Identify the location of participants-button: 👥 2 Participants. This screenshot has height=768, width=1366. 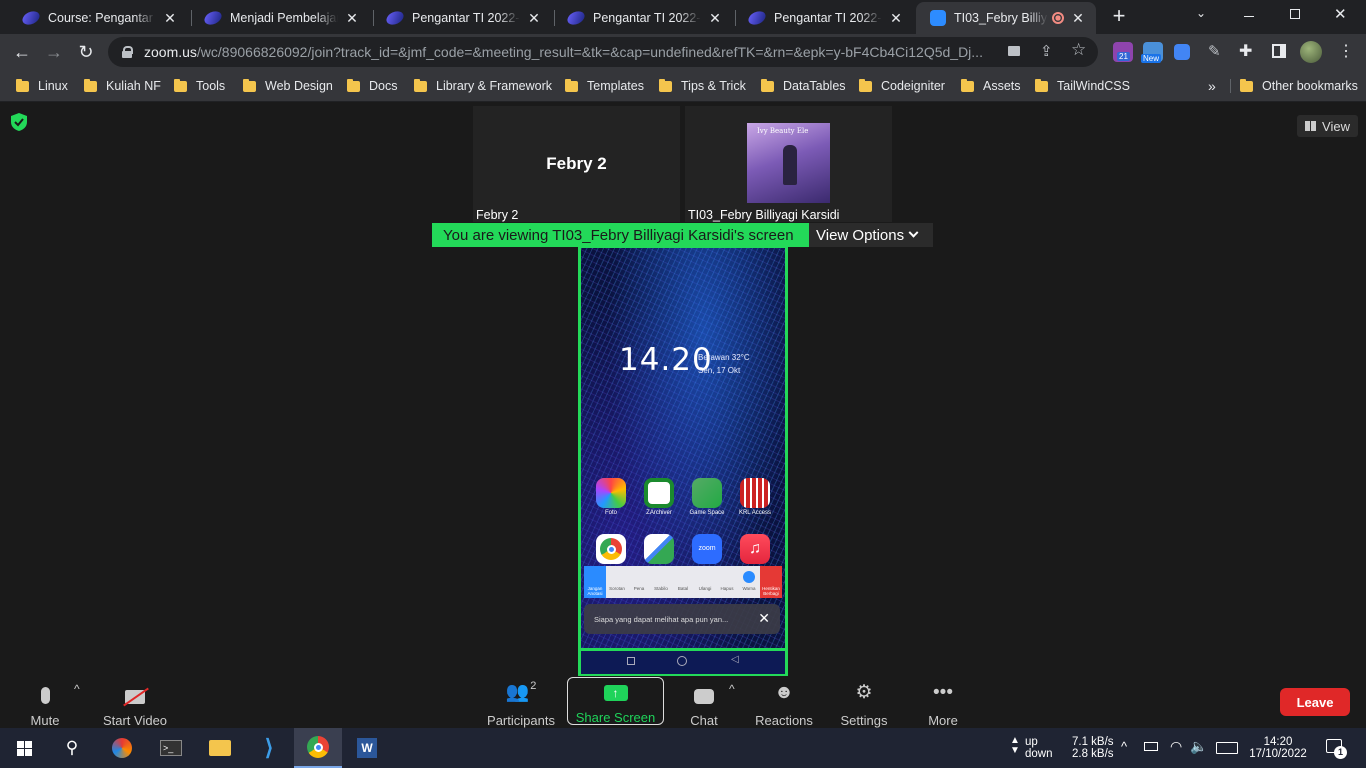
(521, 702).